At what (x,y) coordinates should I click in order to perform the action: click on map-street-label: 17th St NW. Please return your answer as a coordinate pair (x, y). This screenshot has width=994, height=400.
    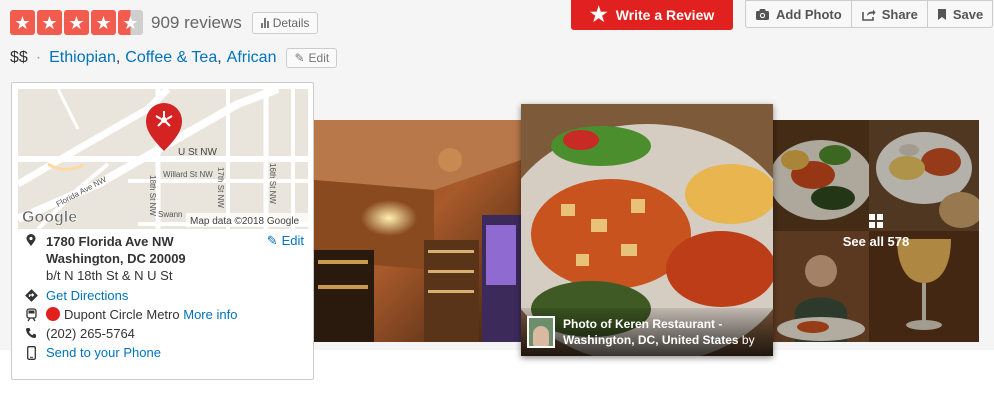
    Looking at the image, I should click on (220, 187).